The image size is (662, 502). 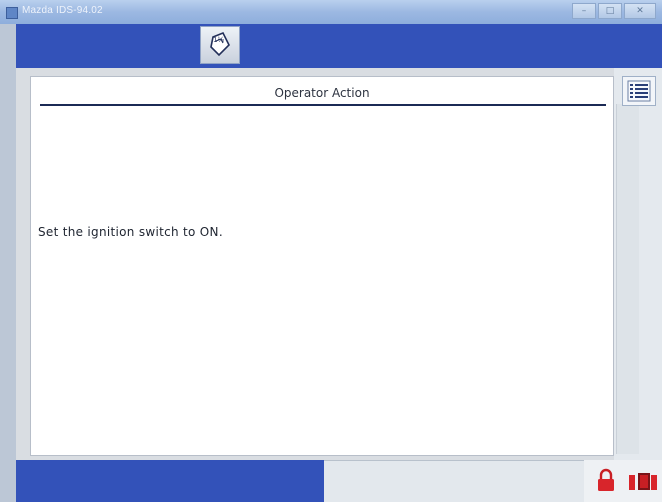 I want to click on top-toolbar: 1½, so click(x=339, y=46).